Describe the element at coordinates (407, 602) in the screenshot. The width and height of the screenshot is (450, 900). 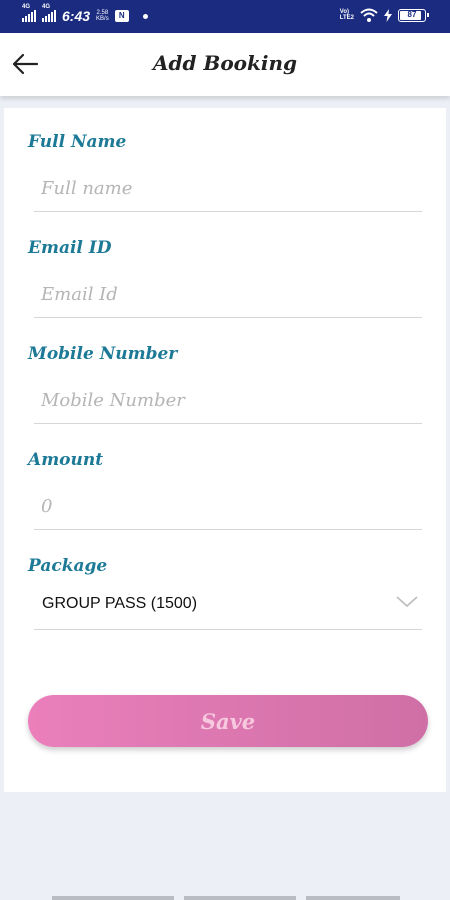
I see `chevron-down-icon` at that location.